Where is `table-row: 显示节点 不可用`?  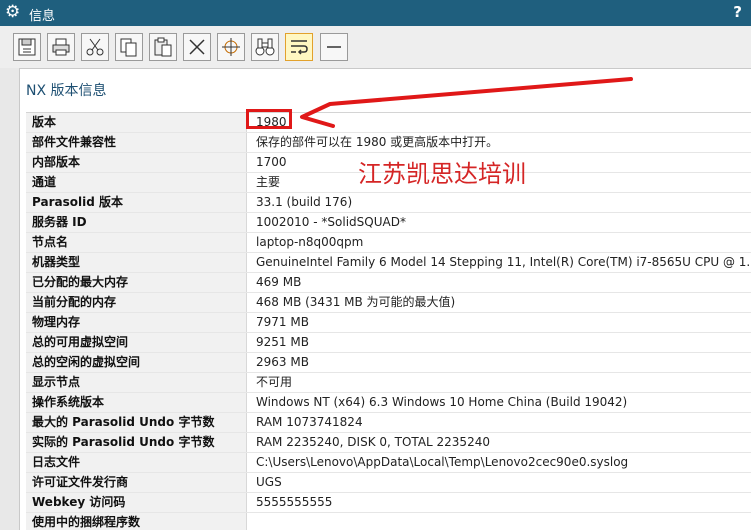 table-row: 显示节点 不可用 is located at coordinates (388, 383).